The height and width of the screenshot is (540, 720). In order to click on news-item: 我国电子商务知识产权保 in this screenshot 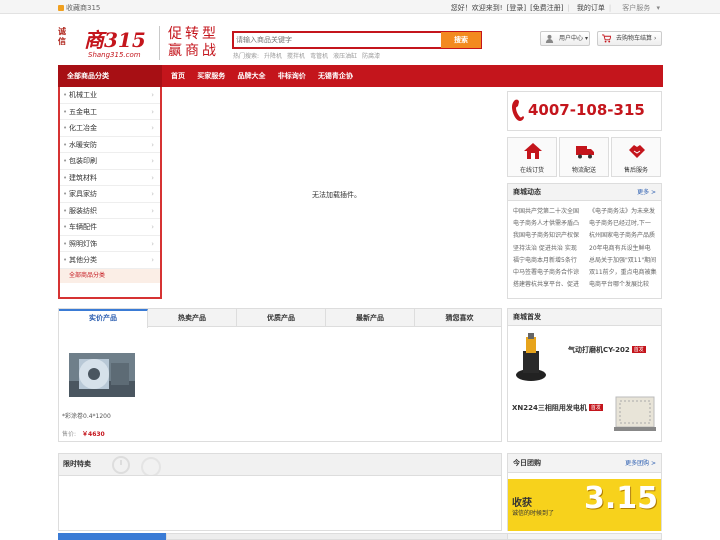, I will do `click(548, 236)`.